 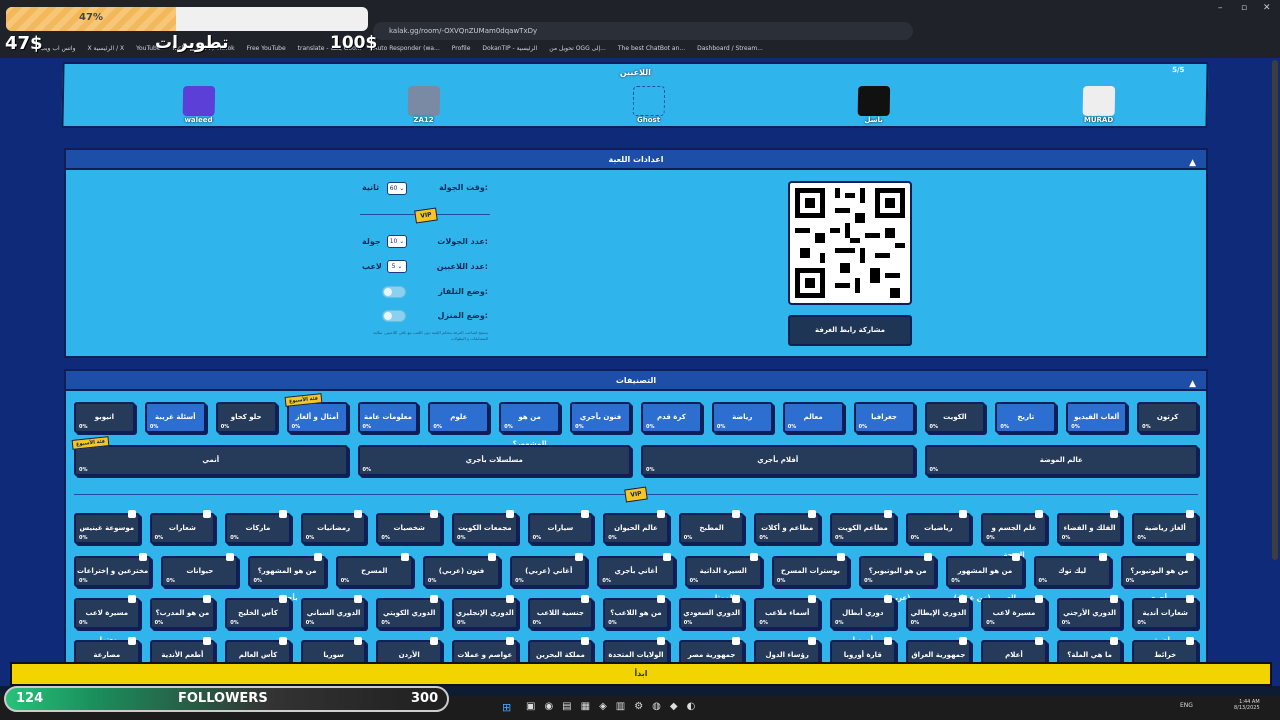 What do you see at coordinates (374, 570) in the screenshot?
I see `category-tile: المسرح 0%` at bounding box center [374, 570].